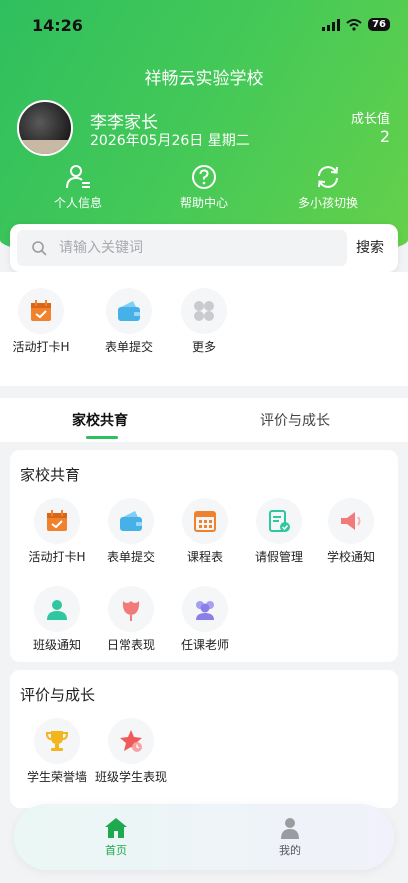 The height and width of the screenshot is (883, 408). What do you see at coordinates (57, 557) in the screenshot?
I see `item-label: 活动打卡H` at bounding box center [57, 557].